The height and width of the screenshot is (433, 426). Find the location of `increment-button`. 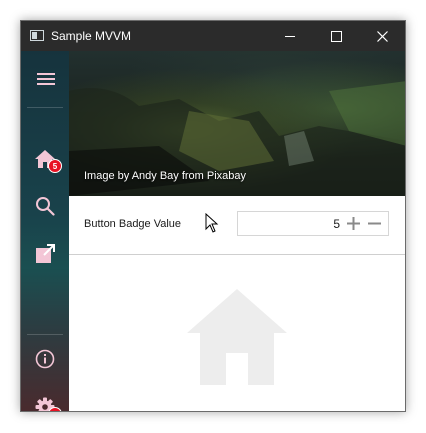

increment-button is located at coordinates (353, 223).